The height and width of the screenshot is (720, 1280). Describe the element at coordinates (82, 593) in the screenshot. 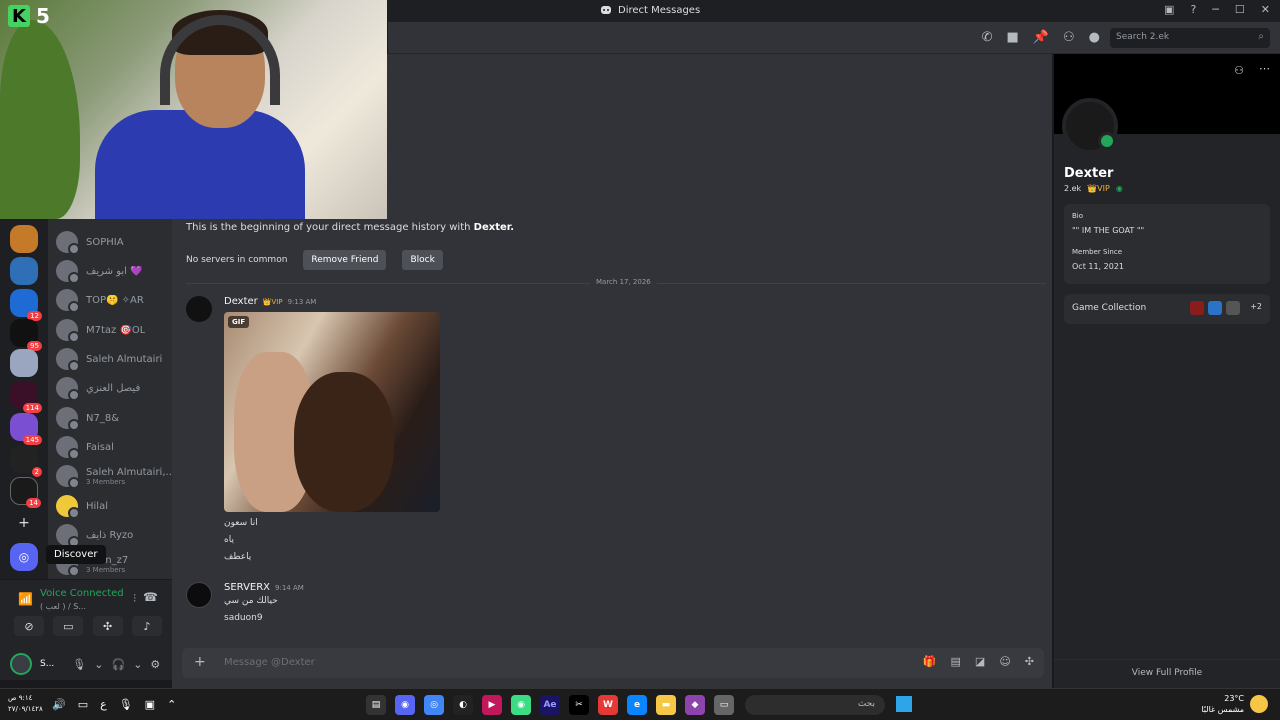

I see `voice-status: Voice Connected` at that location.